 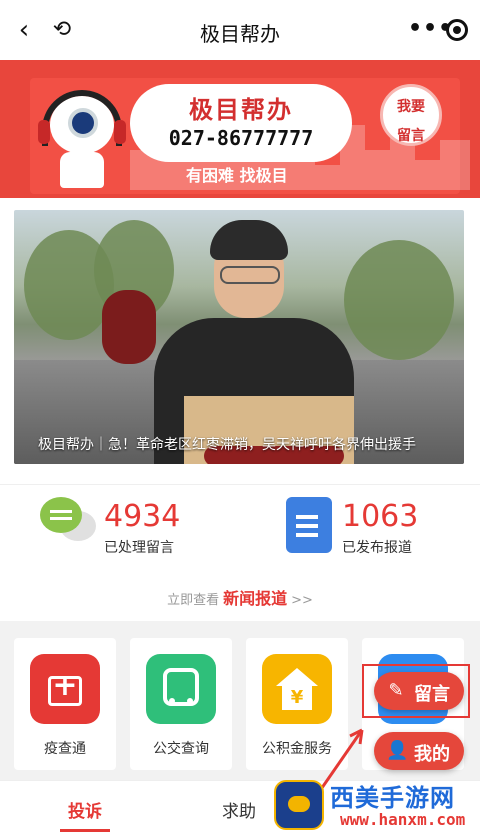 What do you see at coordinates (241, 138) in the screenshot?
I see `hotline-number: 027-86777777` at bounding box center [241, 138].